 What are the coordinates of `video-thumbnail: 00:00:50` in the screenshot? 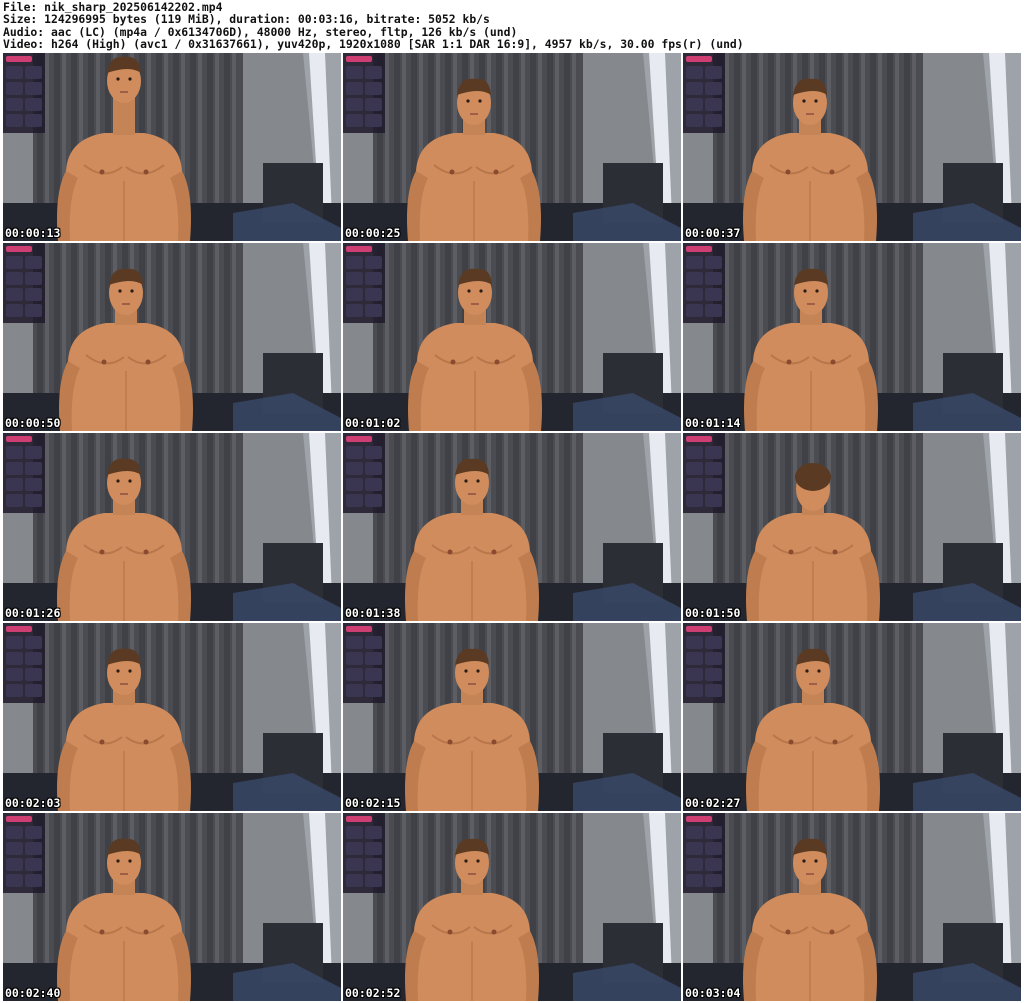 It's located at (172, 337).